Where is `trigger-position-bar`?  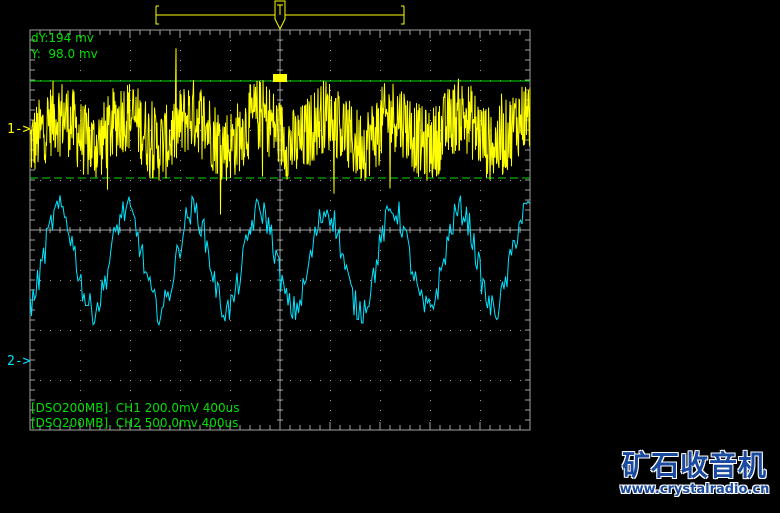
trigger-position-bar is located at coordinates (280, 15).